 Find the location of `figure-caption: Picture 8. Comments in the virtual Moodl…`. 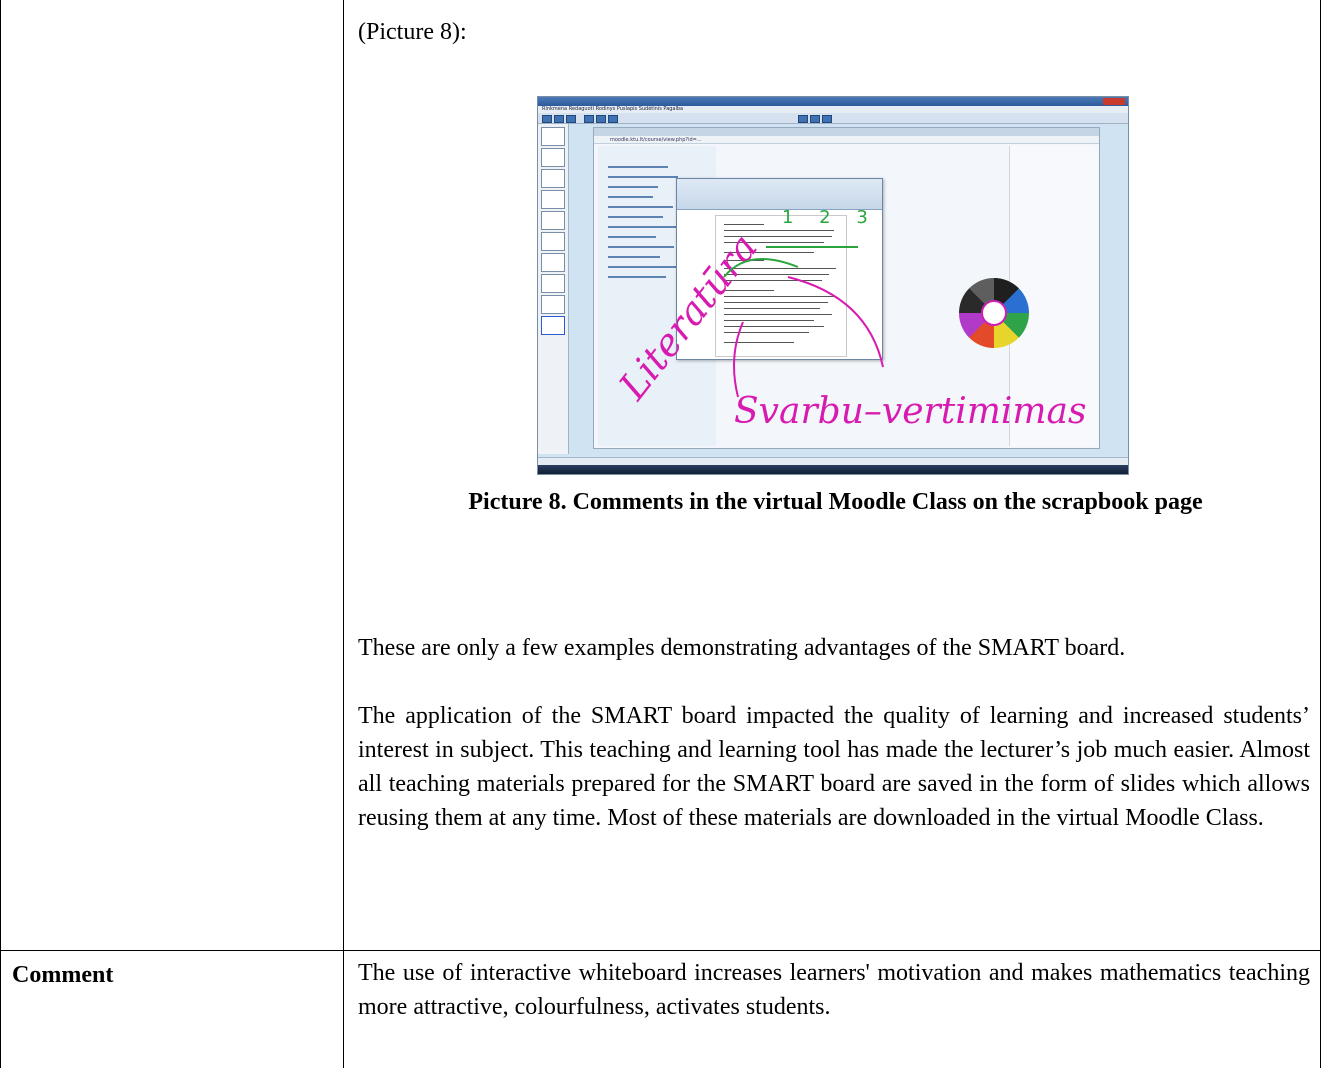

figure-caption: Picture 8. Comments in the virtual Moodl… is located at coordinates (835, 502).